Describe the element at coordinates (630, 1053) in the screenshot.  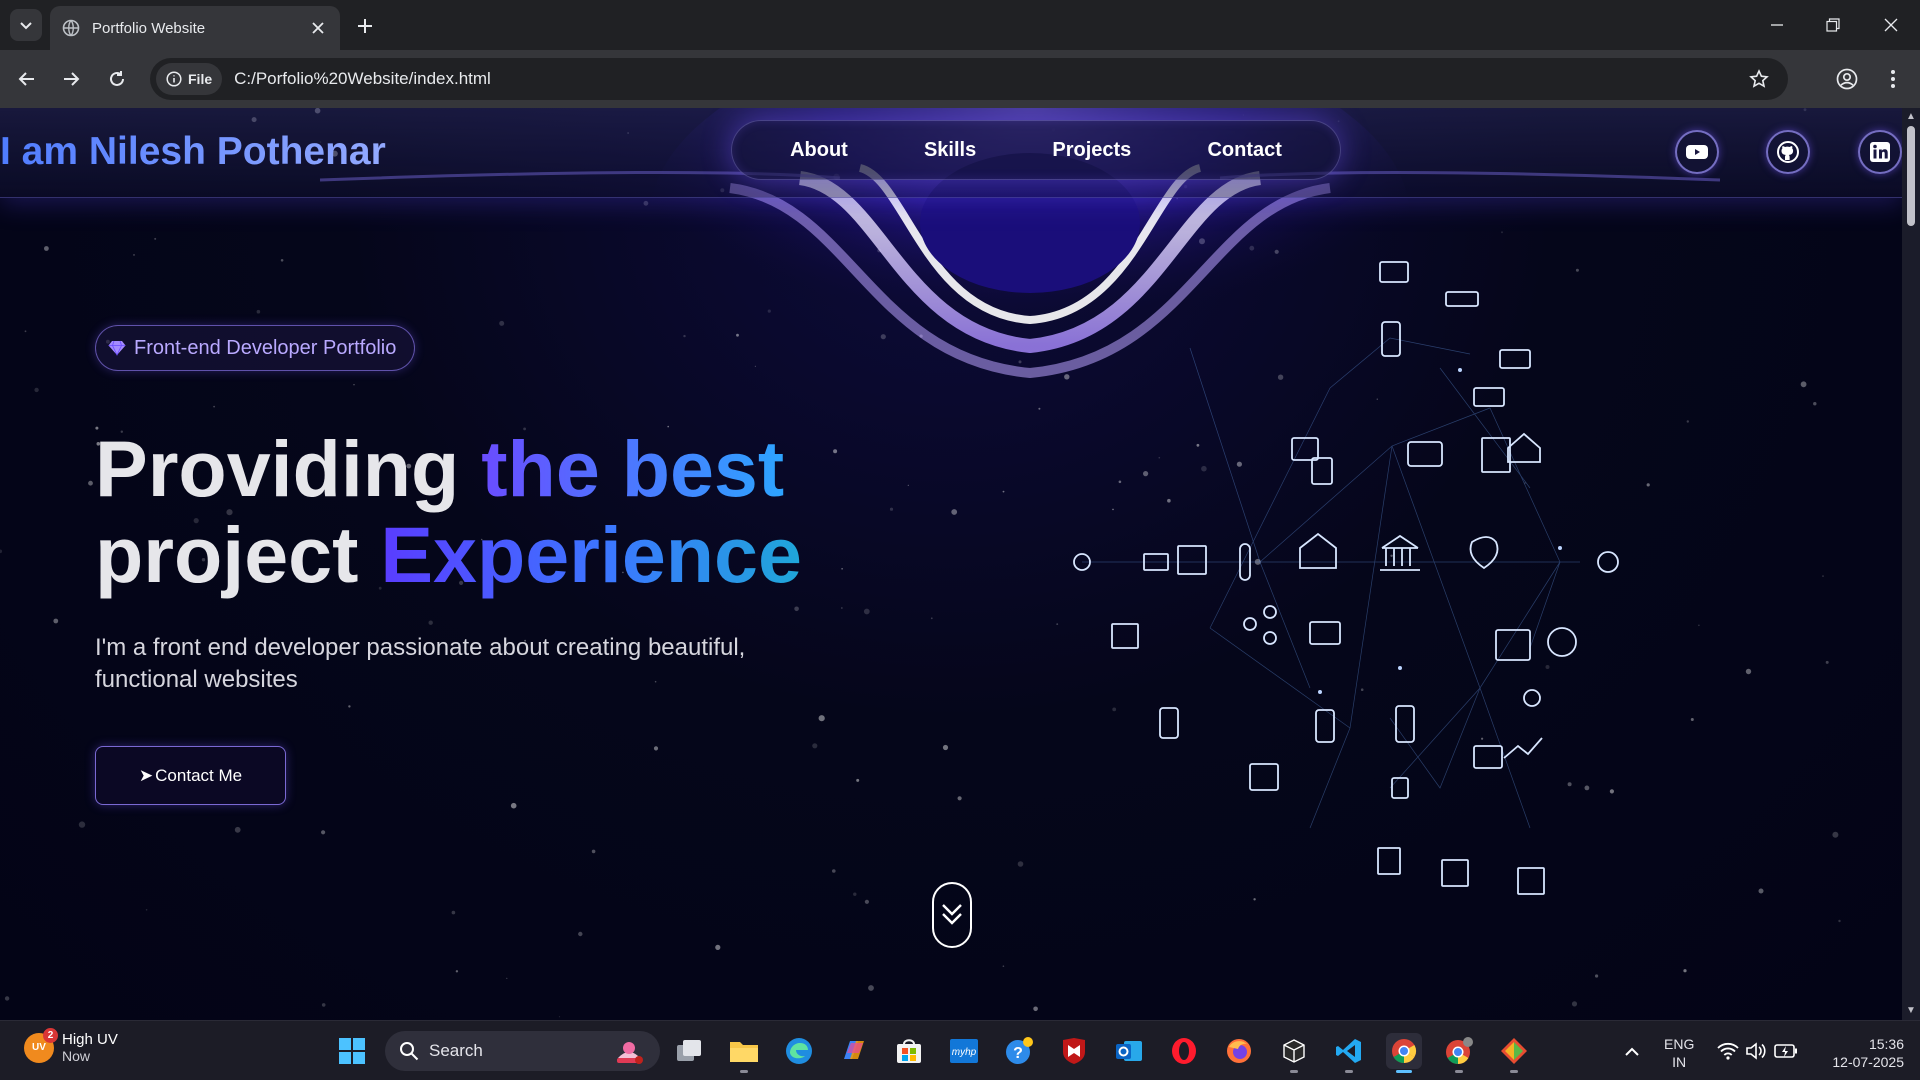
I see `search-highlight-icon` at that location.